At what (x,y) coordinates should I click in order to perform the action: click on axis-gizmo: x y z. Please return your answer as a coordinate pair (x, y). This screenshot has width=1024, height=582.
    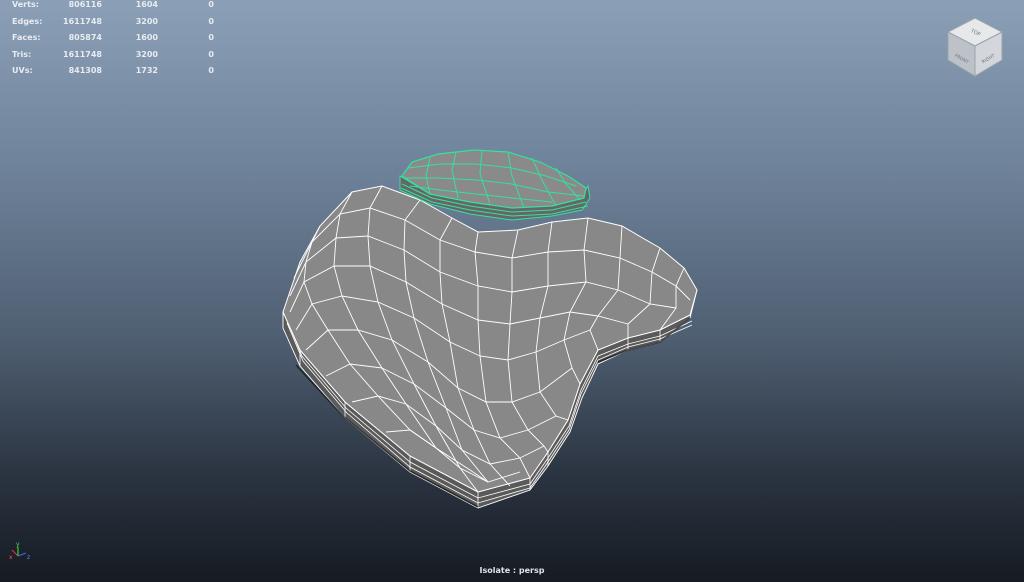
    Looking at the image, I should click on (19, 551).